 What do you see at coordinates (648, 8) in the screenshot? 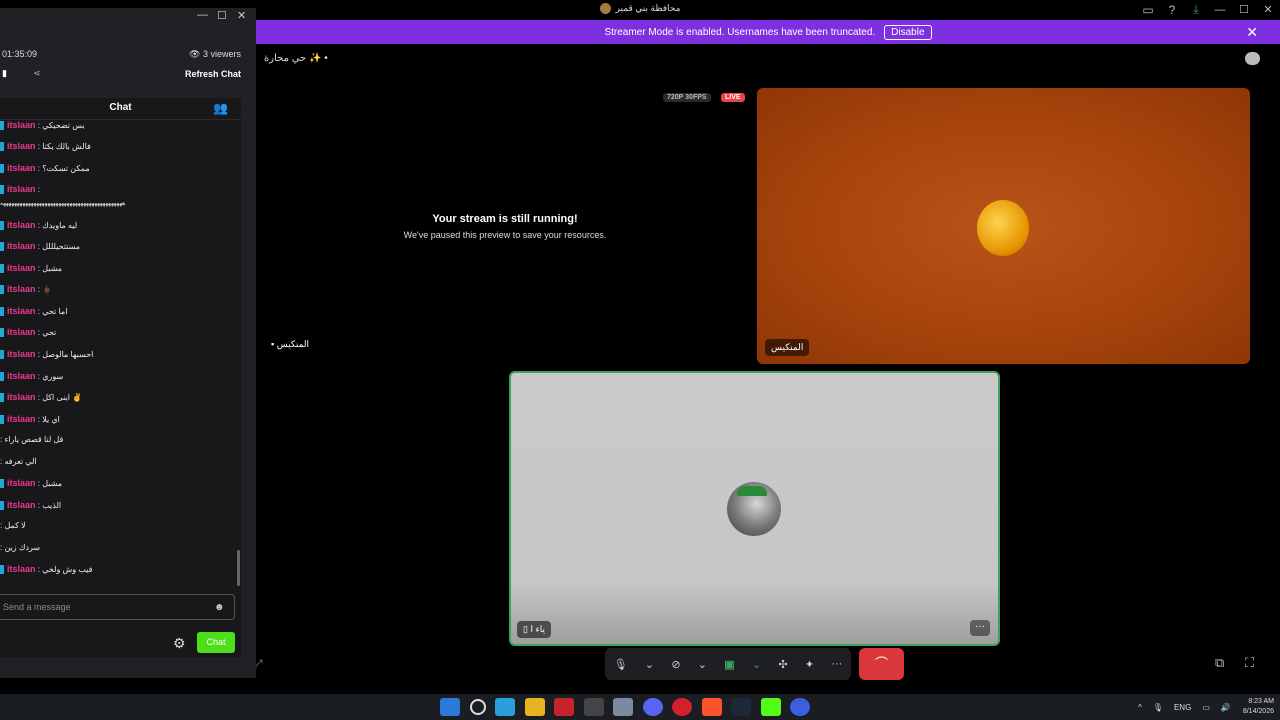
I see `window-title-text: محافظة بني قمبر` at bounding box center [648, 8].